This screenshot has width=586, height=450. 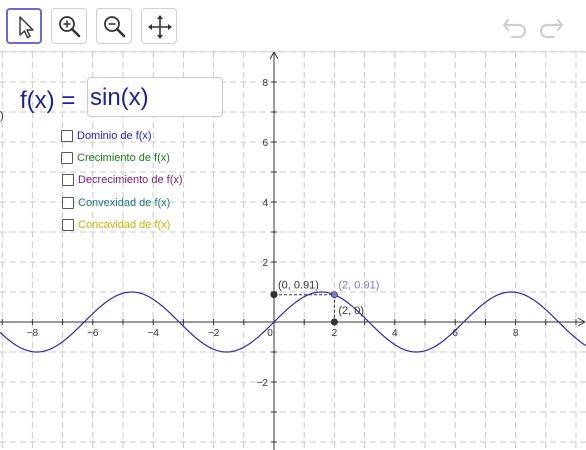 I want to click on checkbox-row: Concavidad de f(x), so click(x=116, y=225).